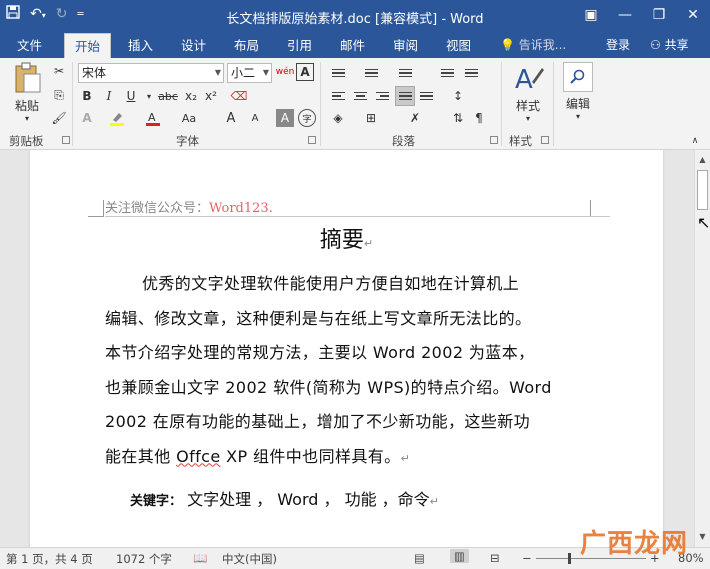 This screenshot has height=569, width=710. I want to click on word-count: 1072 个字, so click(144, 559).